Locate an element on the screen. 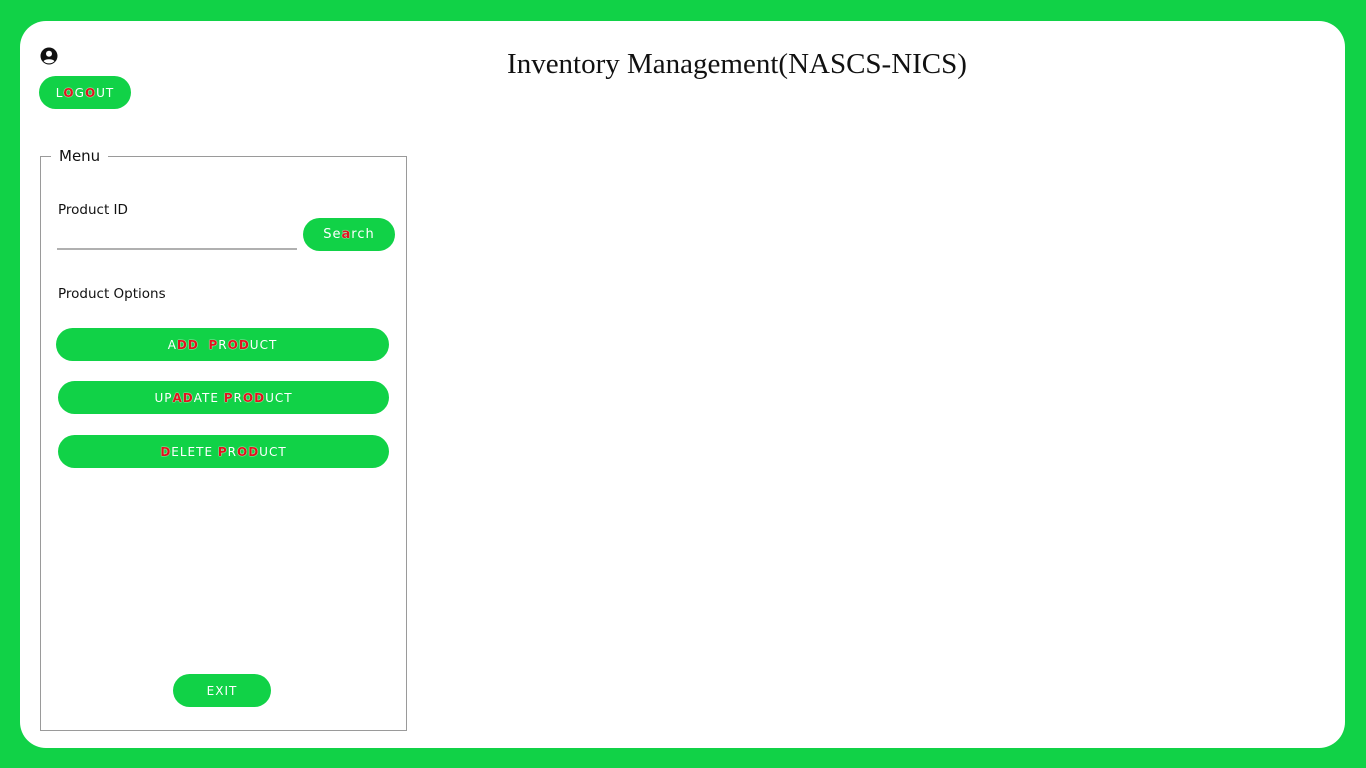 The width and height of the screenshot is (1366, 768). label-text: UT is located at coordinates (105, 92).